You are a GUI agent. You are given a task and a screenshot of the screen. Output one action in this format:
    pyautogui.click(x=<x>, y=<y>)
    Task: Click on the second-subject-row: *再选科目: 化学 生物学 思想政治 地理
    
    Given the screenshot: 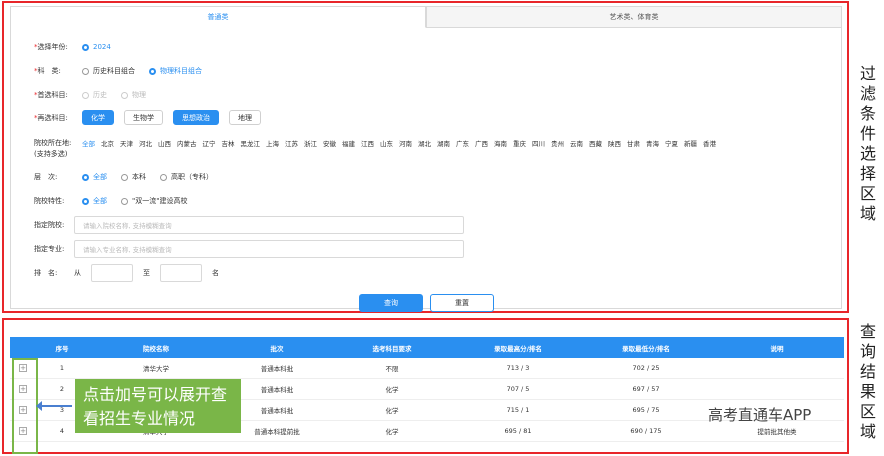 What is the action you would take?
    pyautogui.click(x=152, y=117)
    